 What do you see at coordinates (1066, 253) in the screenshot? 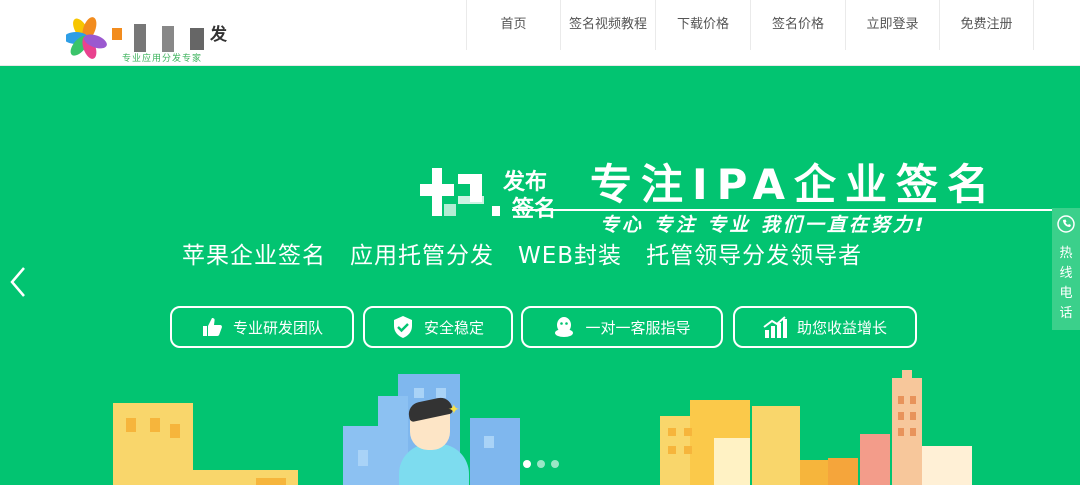
I see `hotline-char: 热` at bounding box center [1066, 253].